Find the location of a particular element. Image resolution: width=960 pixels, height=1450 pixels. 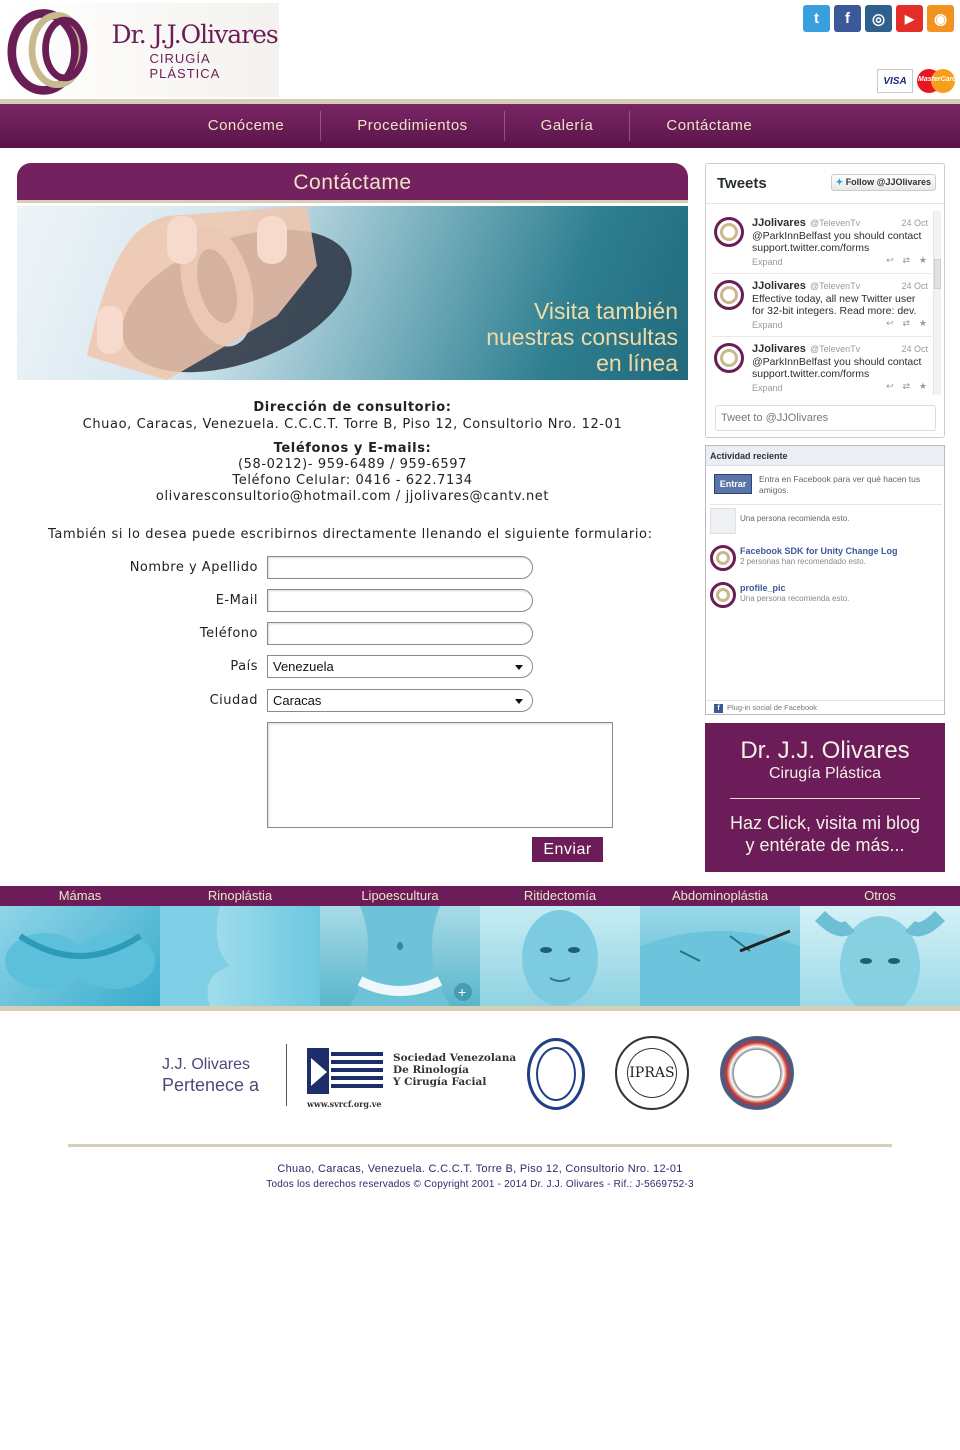

procedure-image-lipoescultura: + is located at coordinates (400, 956).